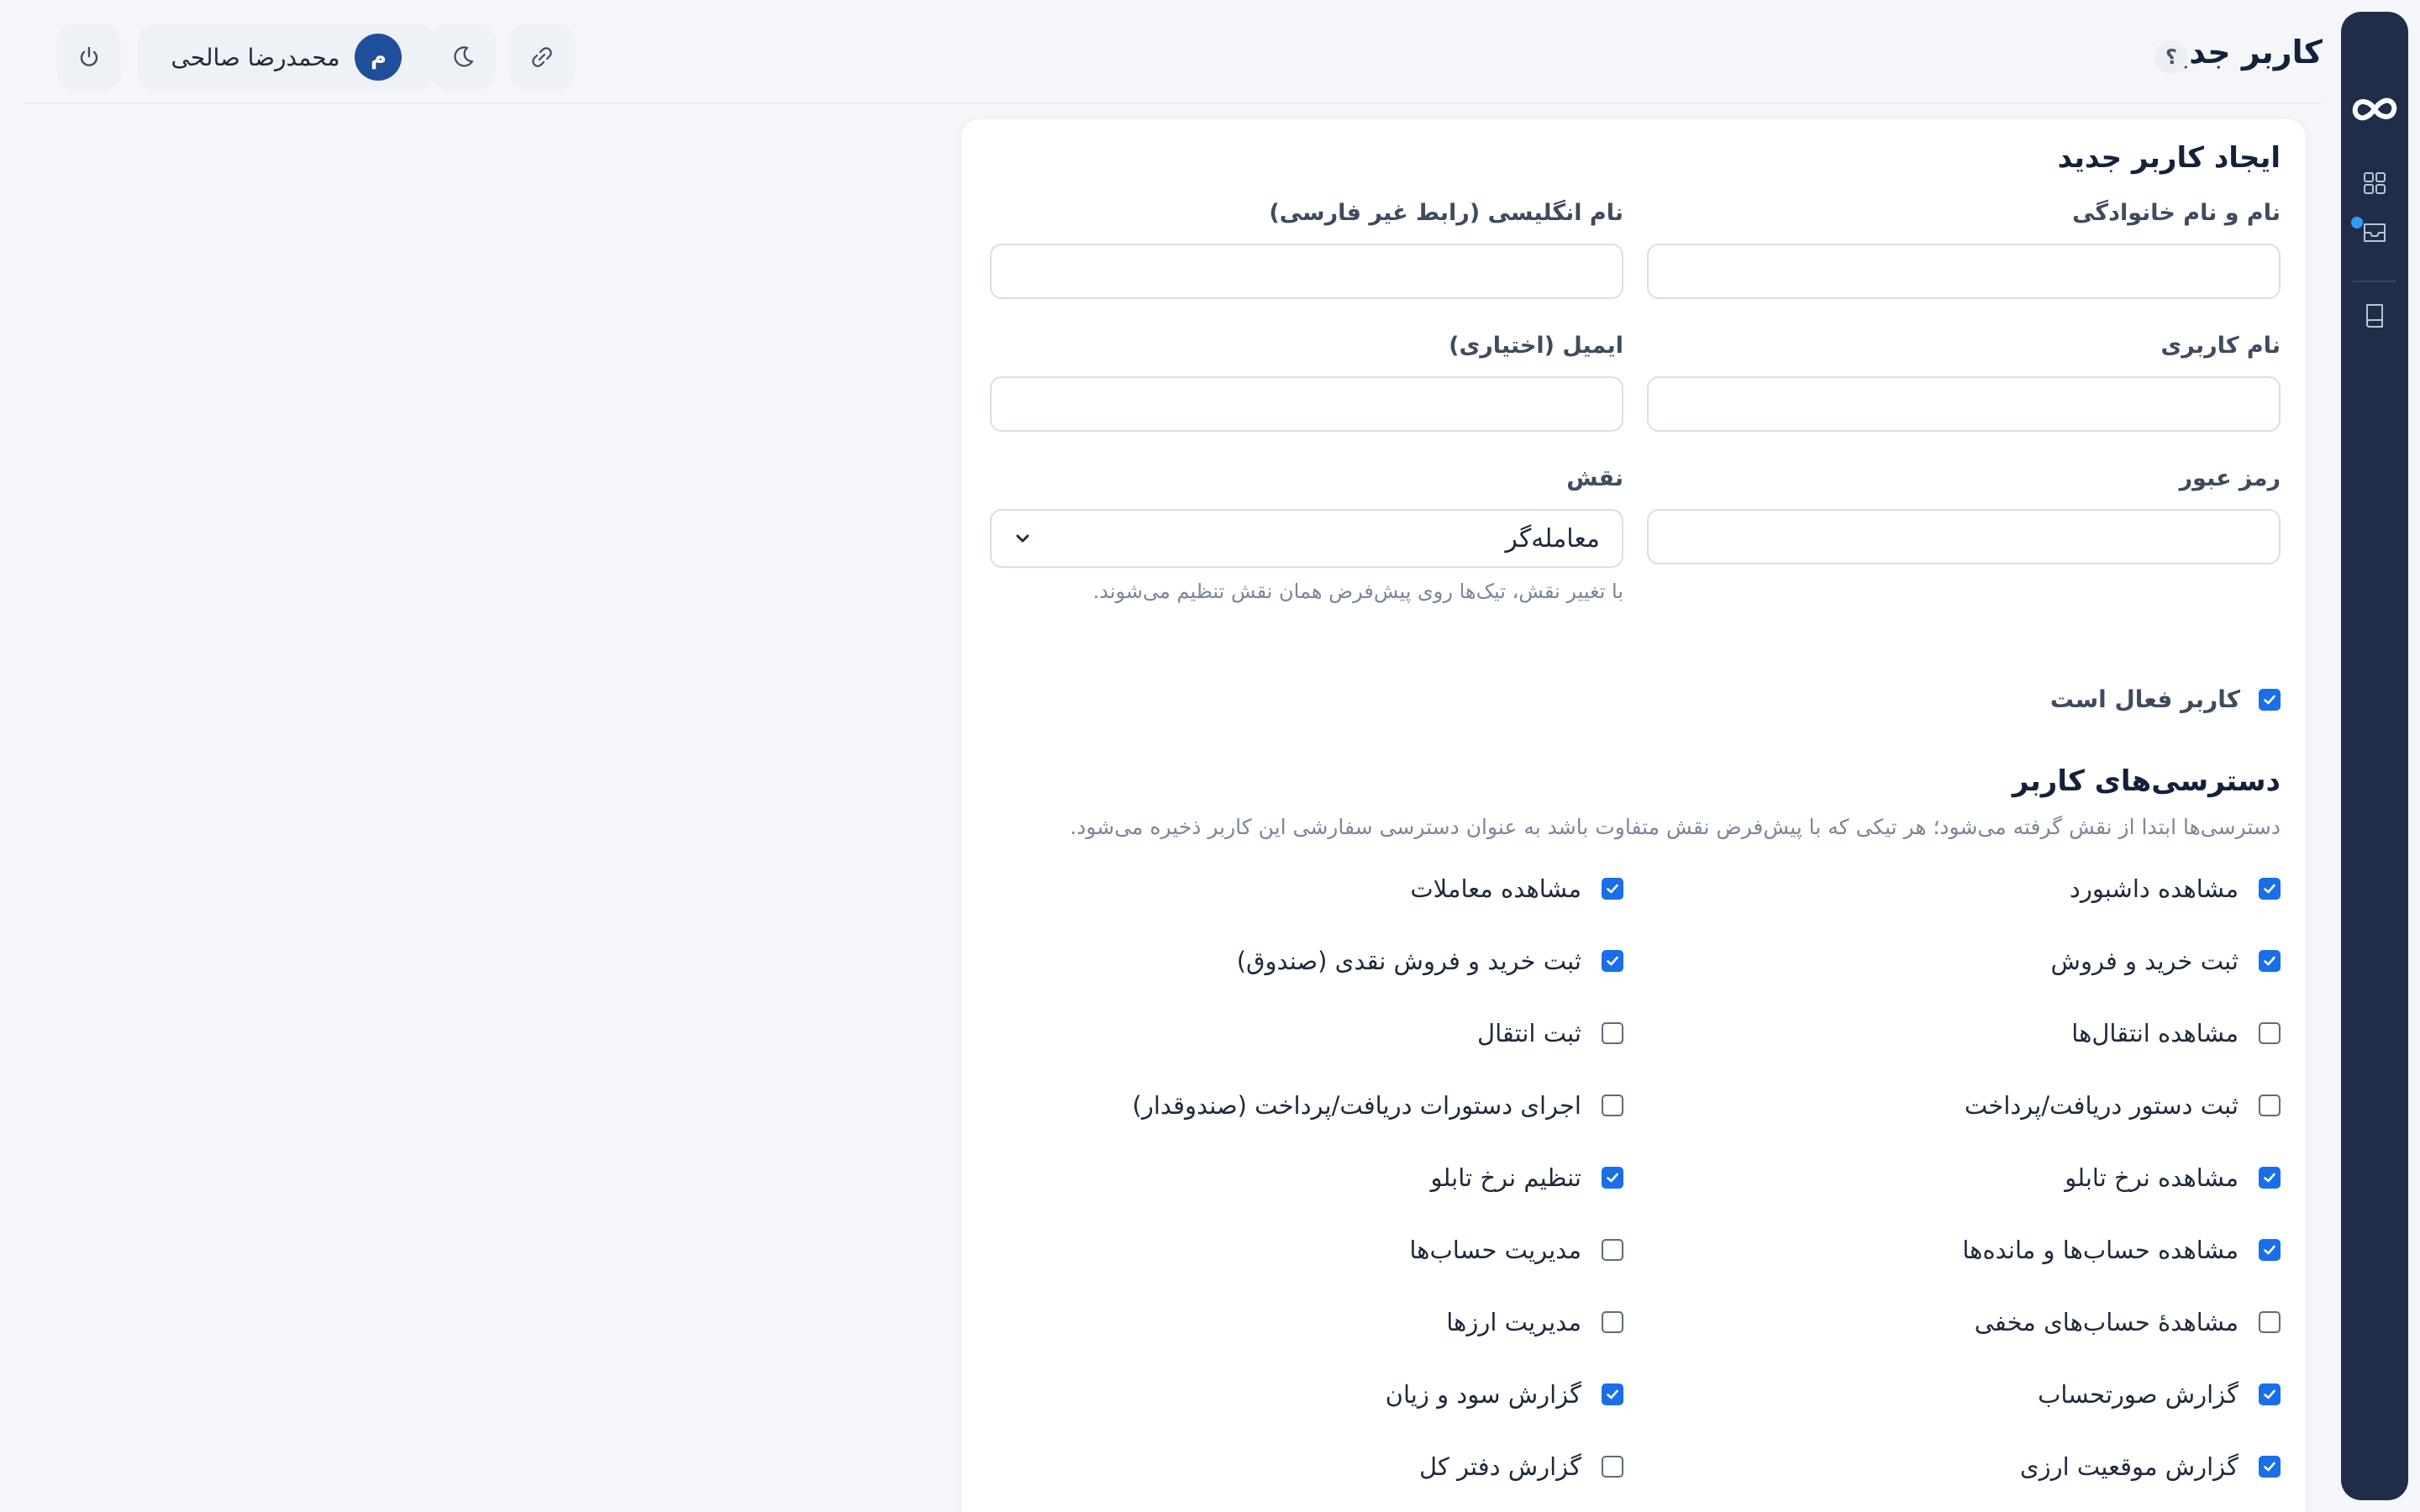 The height and width of the screenshot is (1512, 2420). Describe the element at coordinates (1483, 1394) in the screenshot. I see `permission-label: گزارش سود و زیان` at that location.